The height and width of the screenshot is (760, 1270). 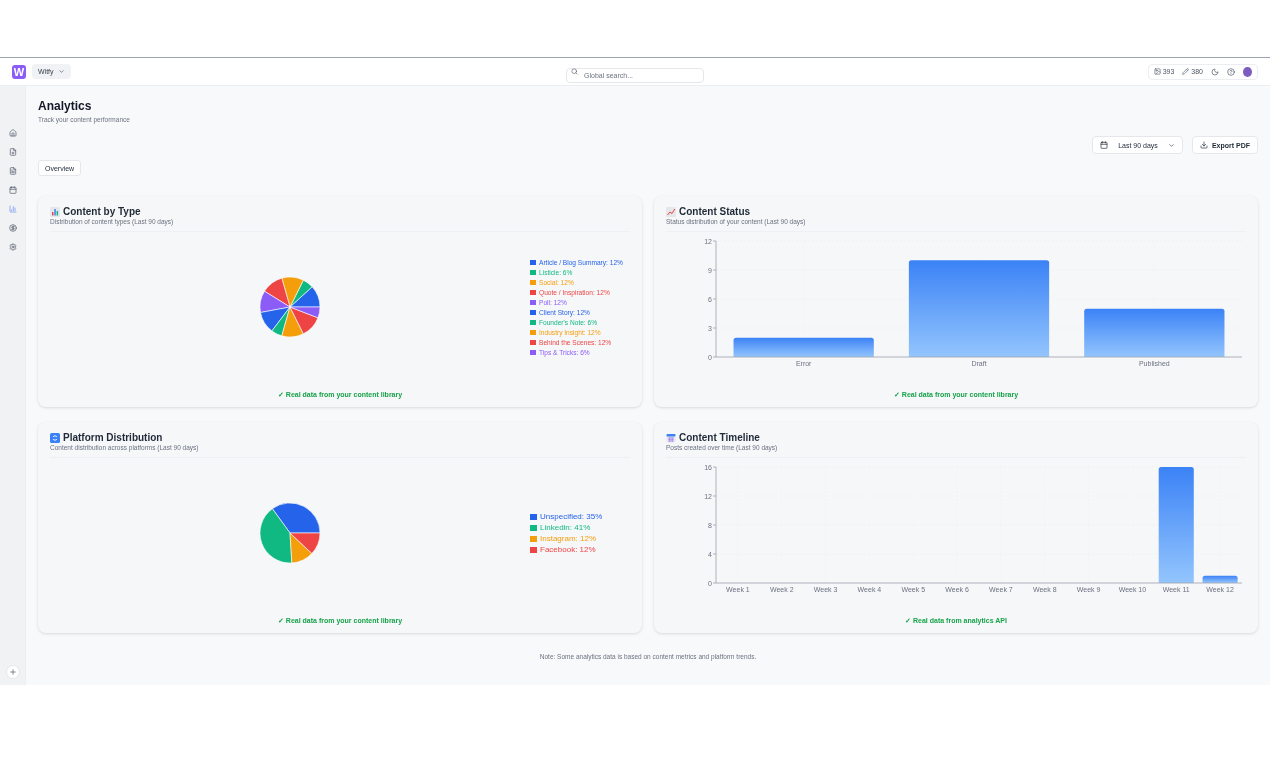 What do you see at coordinates (113, 437) in the screenshot?
I see `card-title: Platform Distribution` at bounding box center [113, 437].